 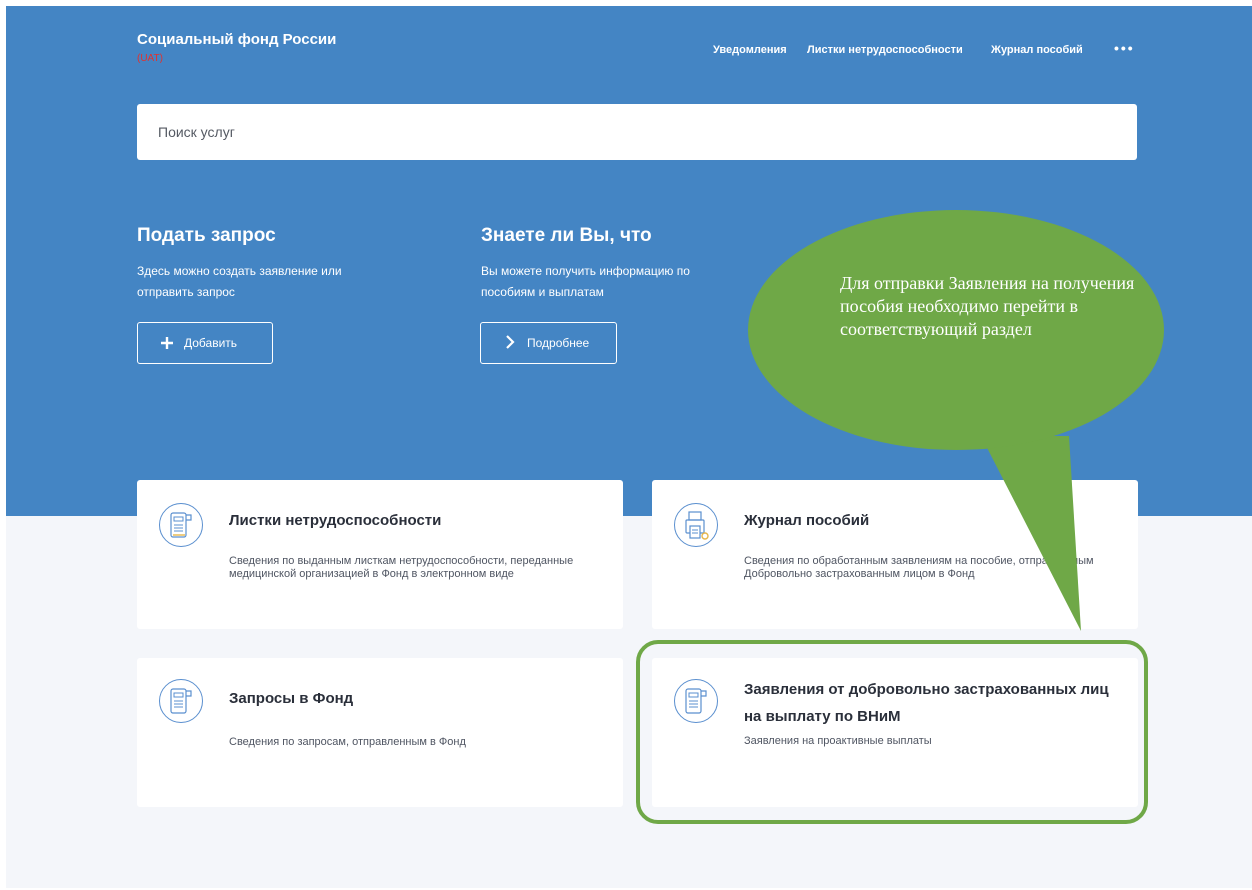 What do you see at coordinates (892, 732) in the screenshot?
I see `highlight-frame` at bounding box center [892, 732].